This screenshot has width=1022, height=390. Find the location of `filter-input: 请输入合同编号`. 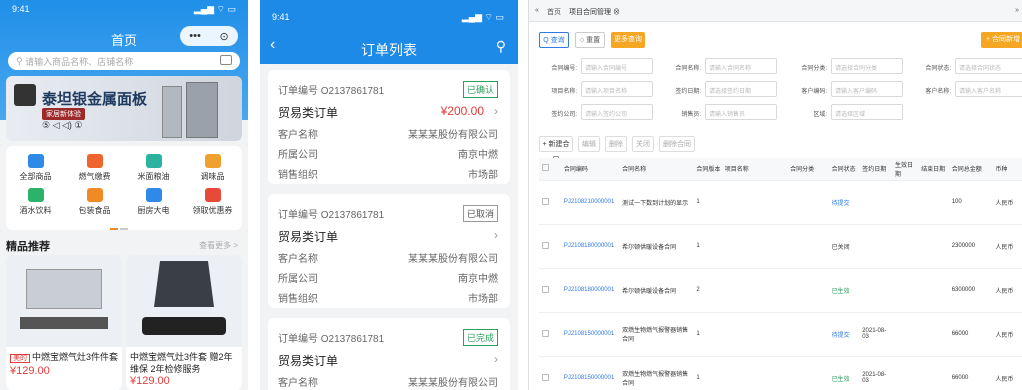

filter-input: 请输入合同编号 is located at coordinates (617, 66).